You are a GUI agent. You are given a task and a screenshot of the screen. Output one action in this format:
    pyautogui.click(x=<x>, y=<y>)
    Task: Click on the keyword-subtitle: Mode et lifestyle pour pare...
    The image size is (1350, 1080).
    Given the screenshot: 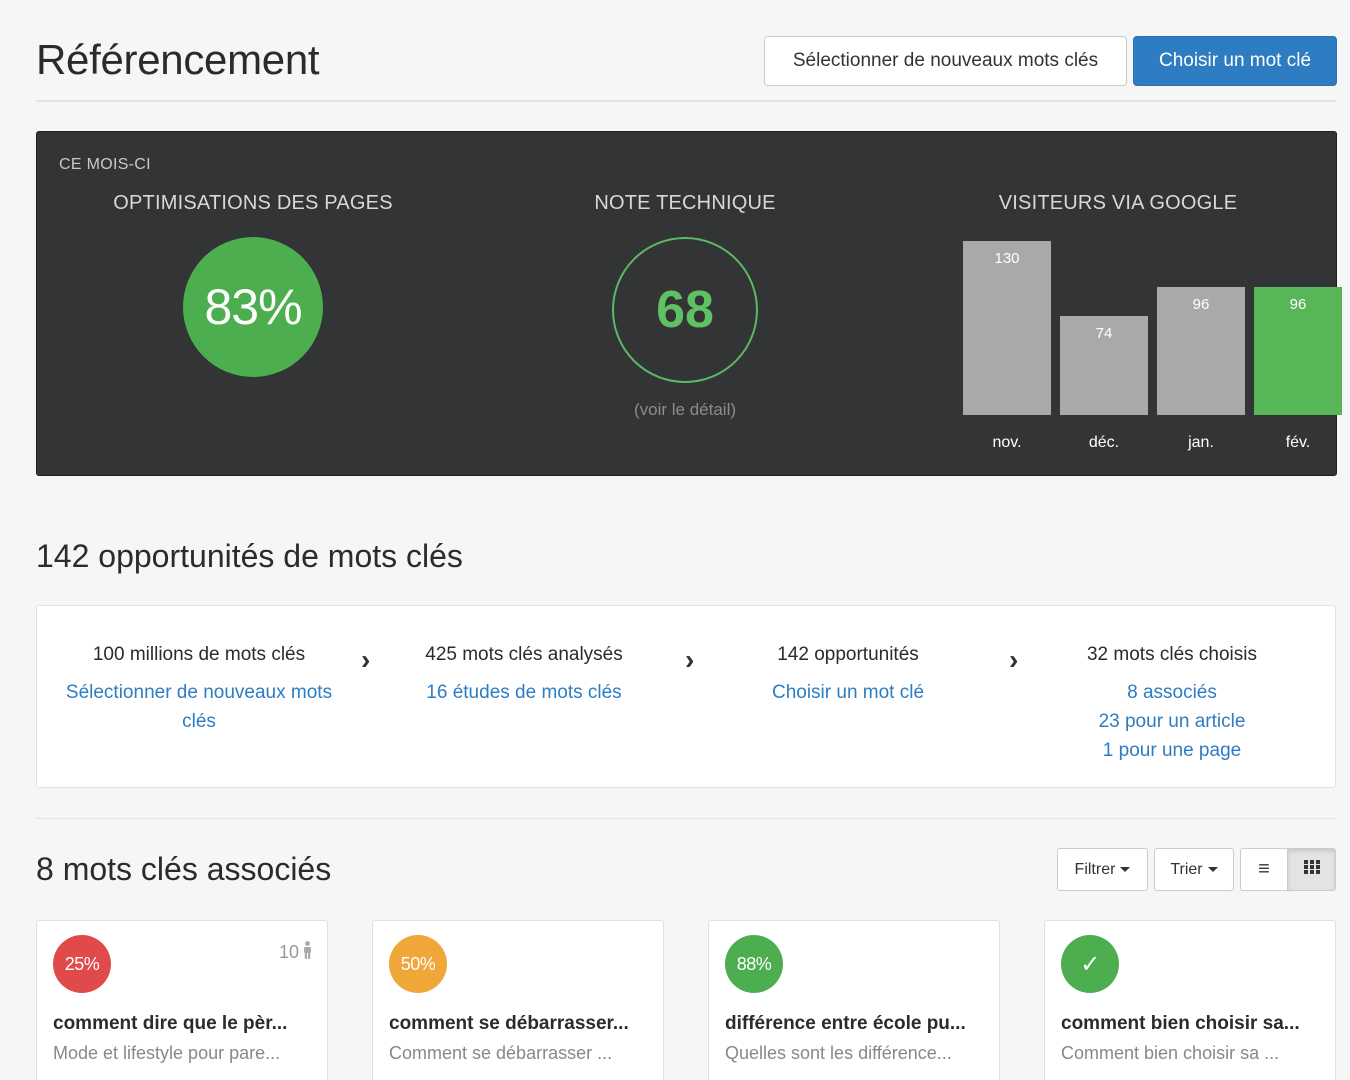 What is the action you would take?
    pyautogui.click(x=167, y=1053)
    